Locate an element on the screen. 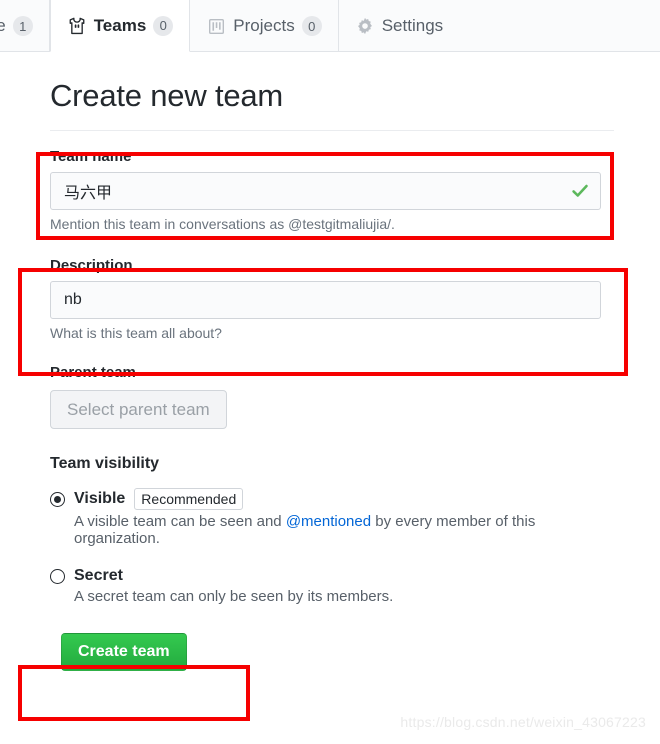  description-hint: What is this team all about? is located at coordinates (136, 333).